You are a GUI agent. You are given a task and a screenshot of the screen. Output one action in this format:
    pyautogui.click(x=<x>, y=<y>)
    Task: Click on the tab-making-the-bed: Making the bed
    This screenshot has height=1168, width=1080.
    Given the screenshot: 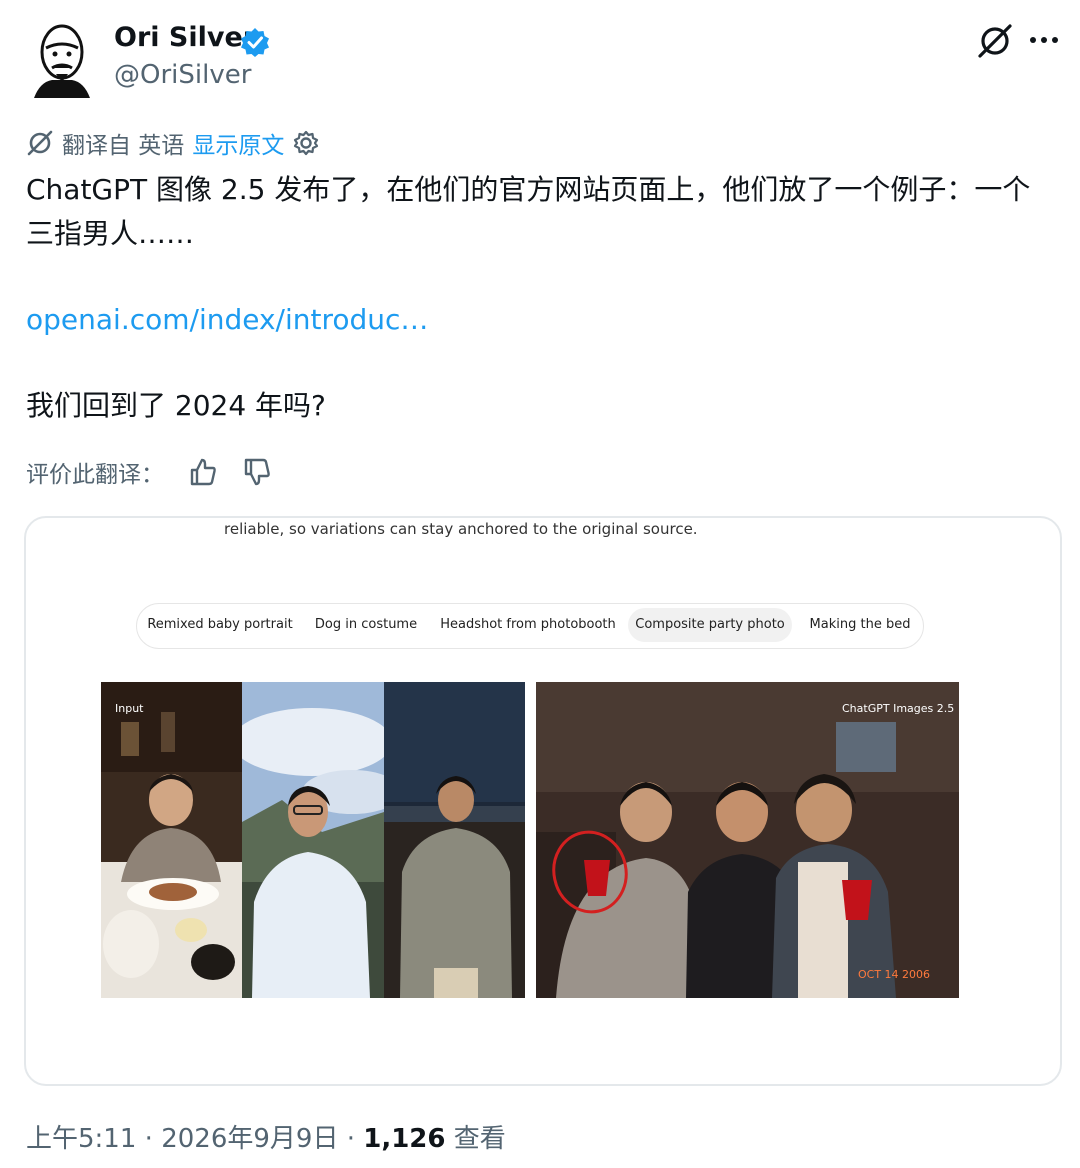 What is the action you would take?
    pyautogui.click(x=860, y=625)
    